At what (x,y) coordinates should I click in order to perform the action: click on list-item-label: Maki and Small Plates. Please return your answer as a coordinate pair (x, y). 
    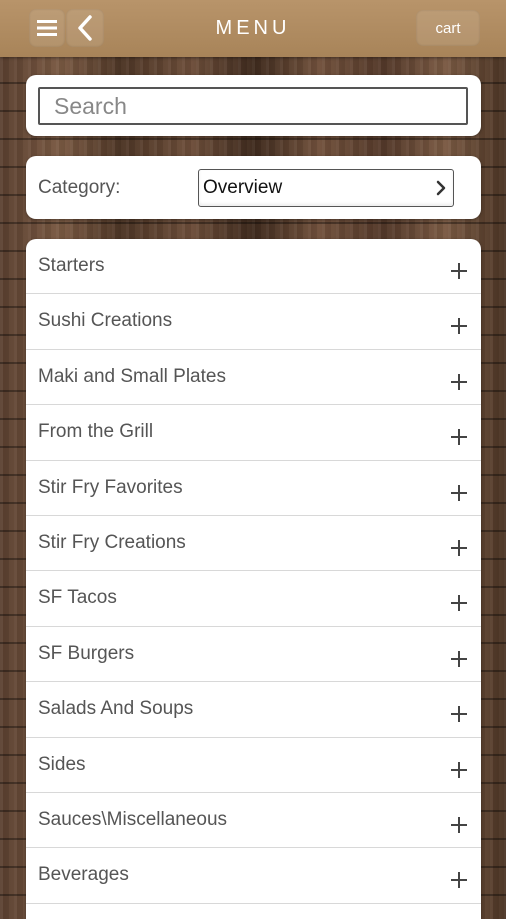
    Looking at the image, I should click on (132, 376).